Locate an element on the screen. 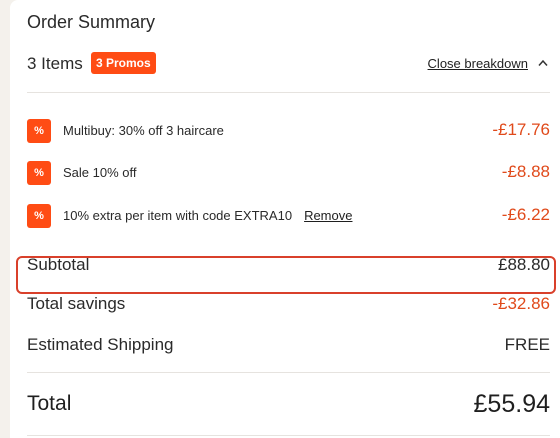  total-value: £55.94 is located at coordinates (511, 404).